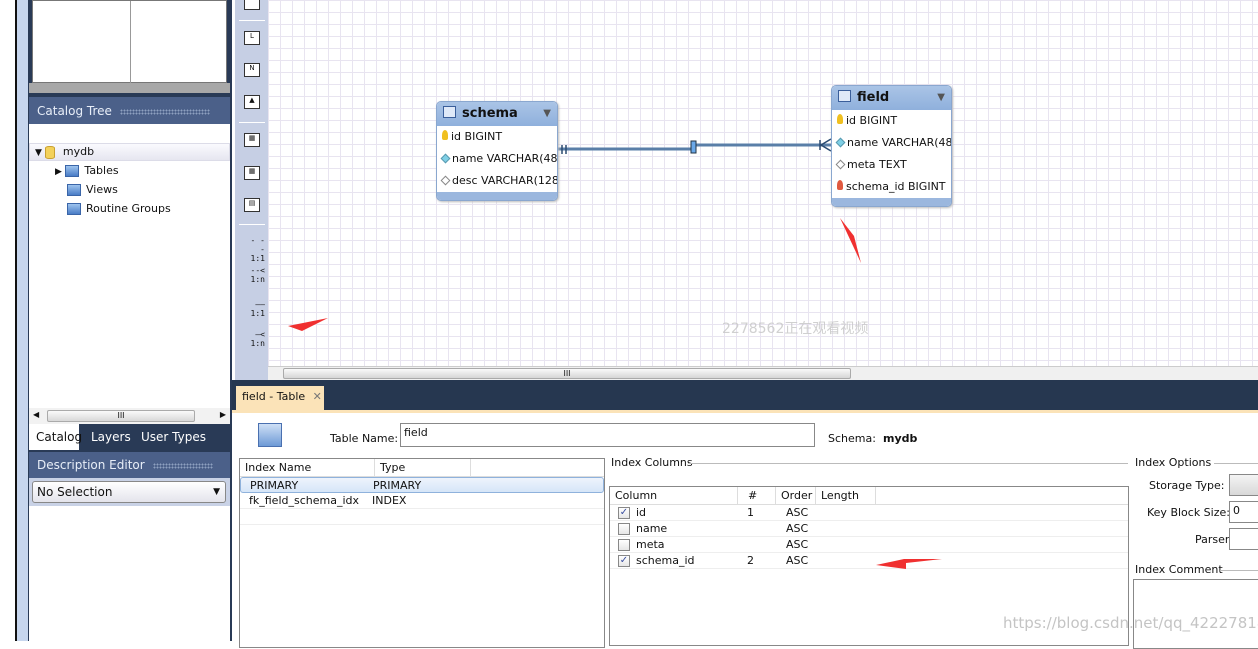 This screenshot has height=649, width=1258. Describe the element at coordinates (129, 266) in the screenshot. I see `catalog-tree: ▼ mydb ▶ Tables Views Routine Groups` at that location.